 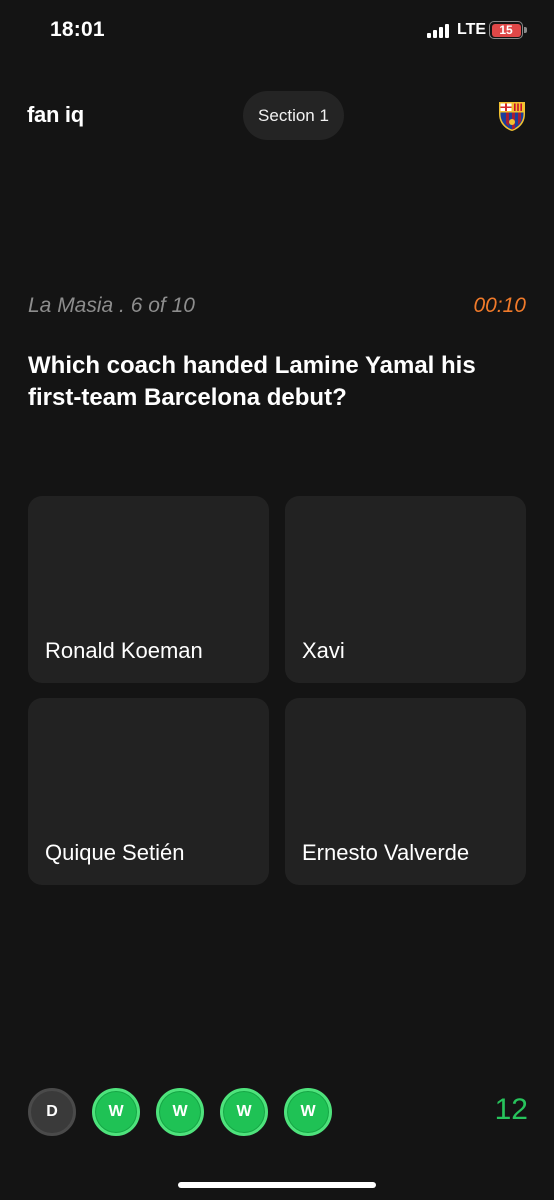 What do you see at coordinates (124, 650) in the screenshot?
I see `answer-label: Ronald Koeman` at bounding box center [124, 650].